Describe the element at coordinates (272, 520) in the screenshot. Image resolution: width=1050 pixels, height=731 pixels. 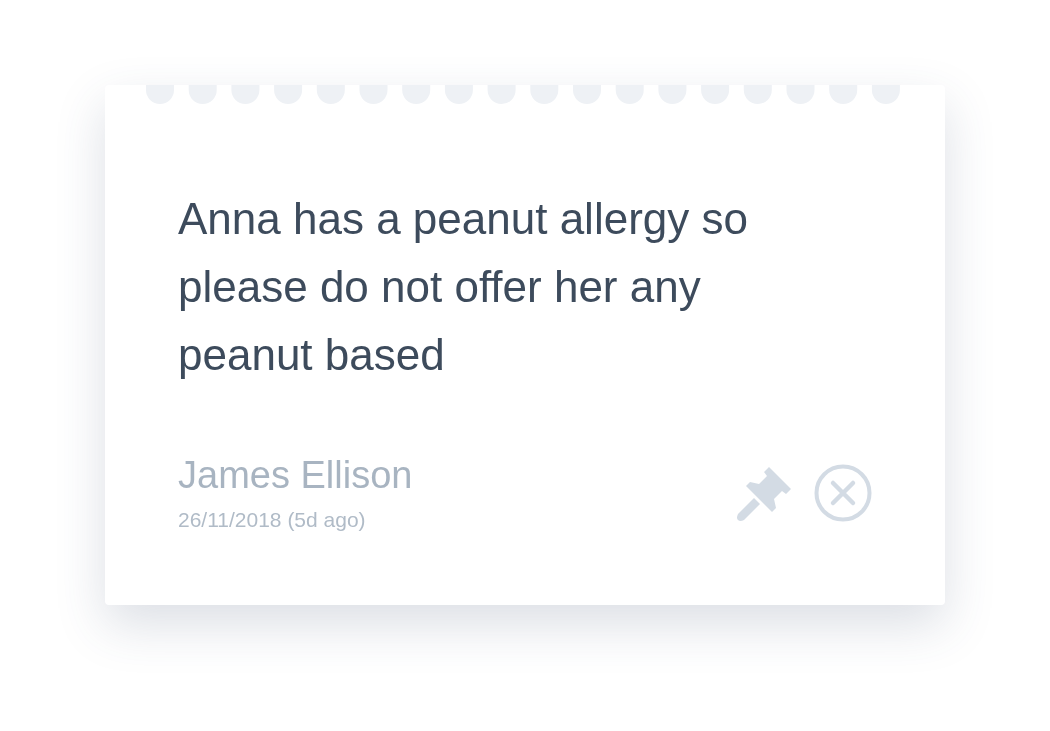
I see `note-date: 26/11/2018 (5d ago)` at that location.